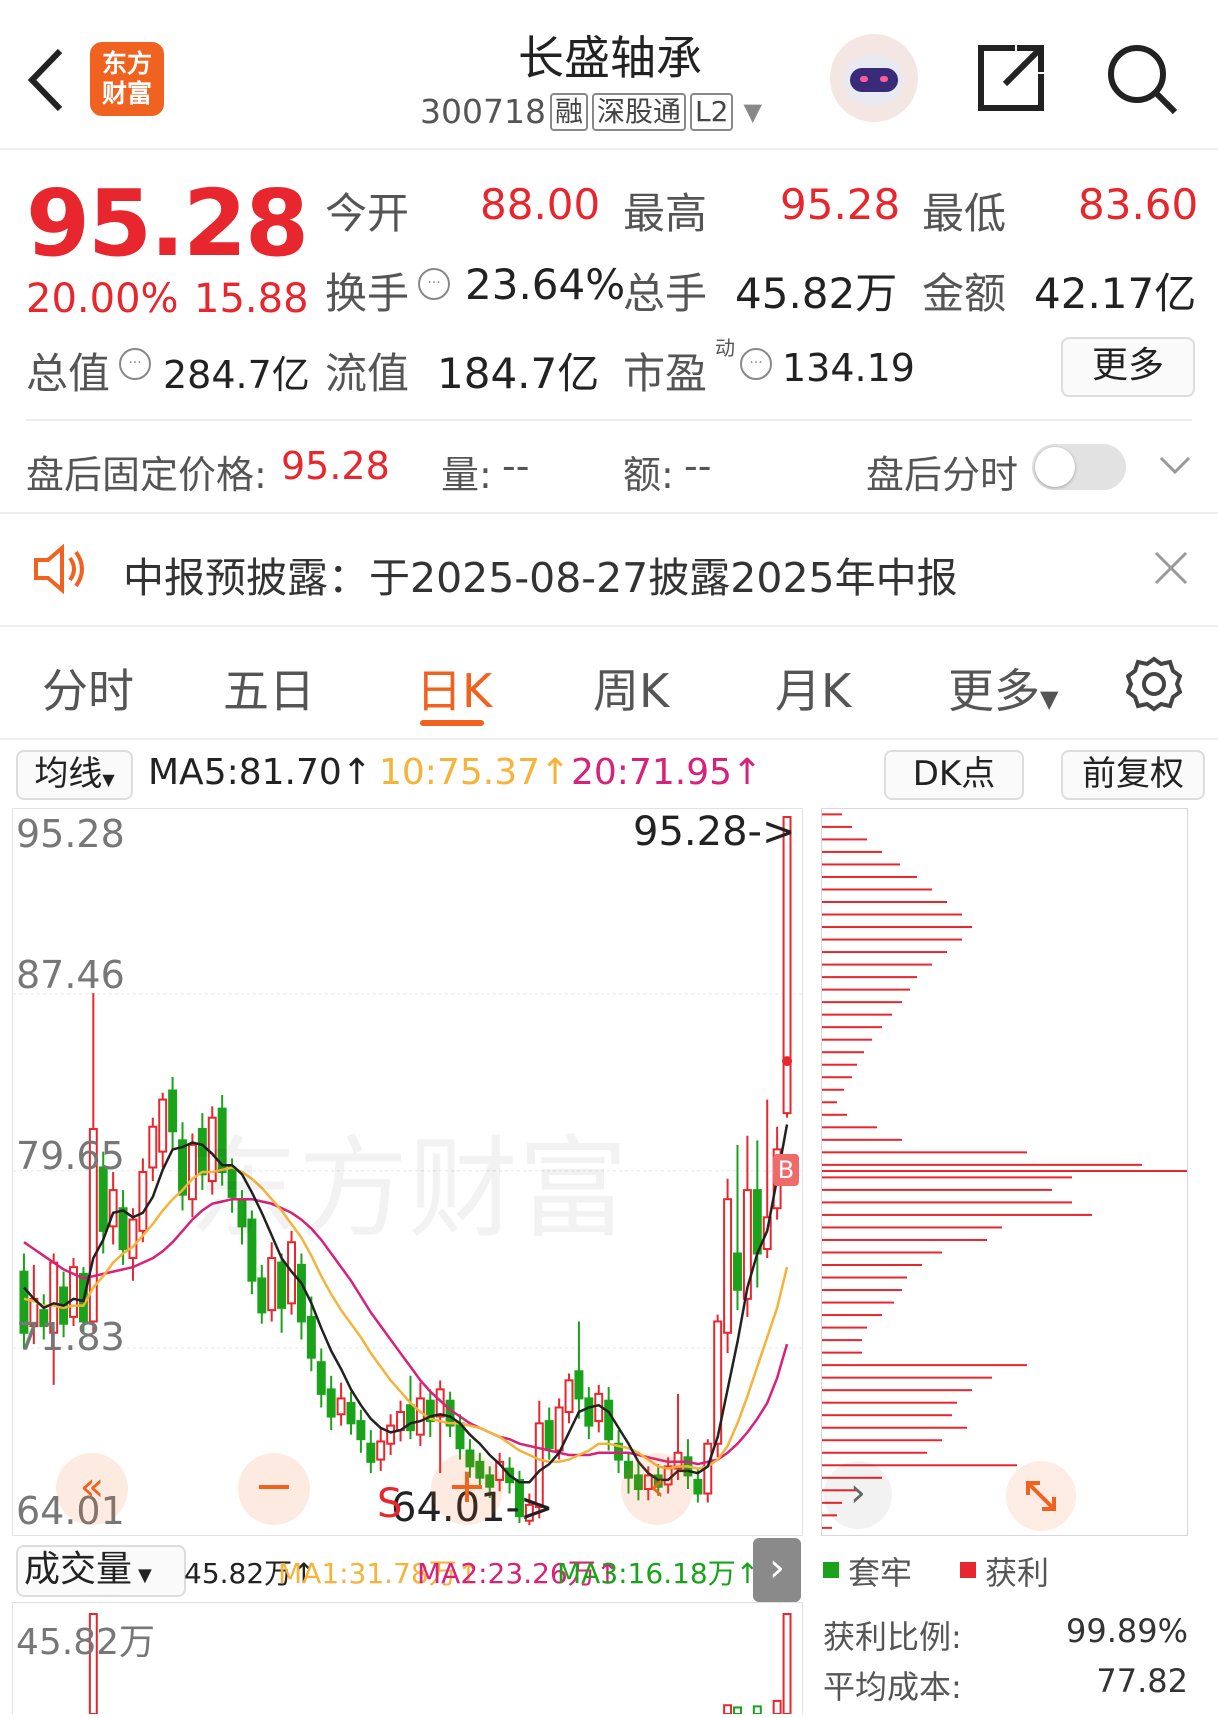 This screenshot has height=1718, width=1218. What do you see at coordinates (108, 779) in the screenshot?
I see `caret-down-icon: ▼` at bounding box center [108, 779].